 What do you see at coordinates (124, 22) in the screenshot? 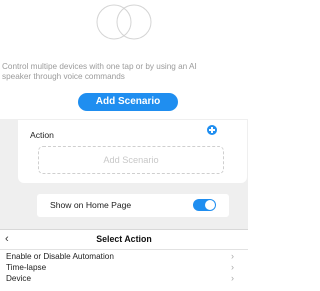
I see `scenario-circles-icon` at bounding box center [124, 22].